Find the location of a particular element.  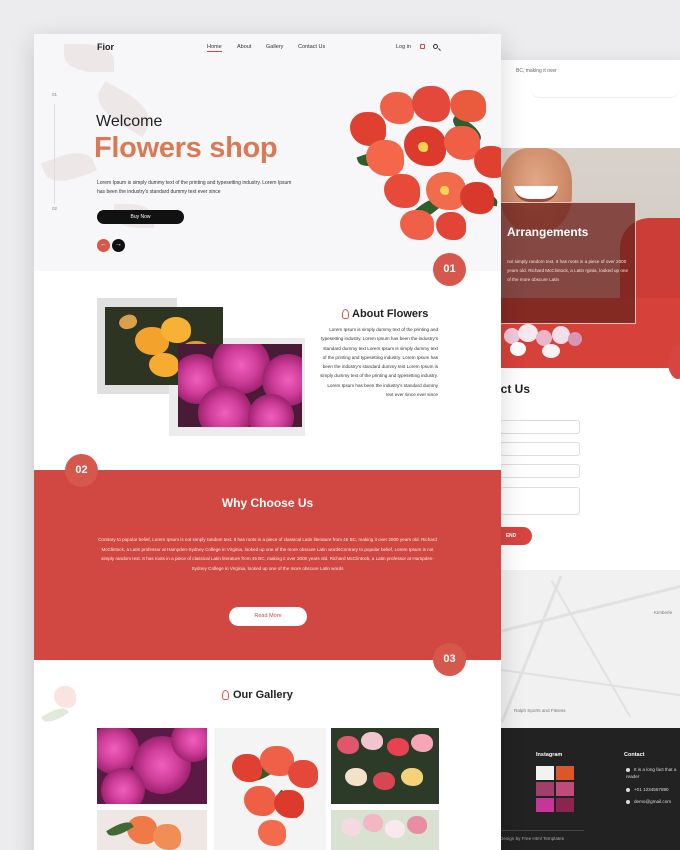

back-top-text: BC, making it over is located at coordinates (536, 71).